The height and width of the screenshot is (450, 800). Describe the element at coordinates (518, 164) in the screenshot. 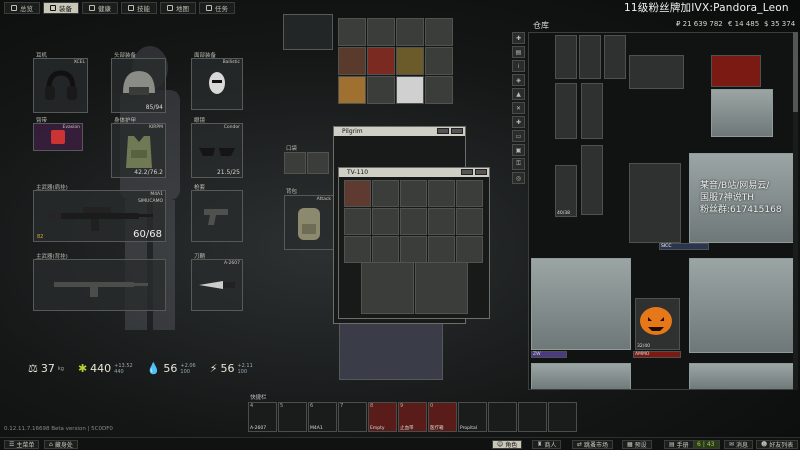

I see `filter-keys-icon: ⚿` at that location.